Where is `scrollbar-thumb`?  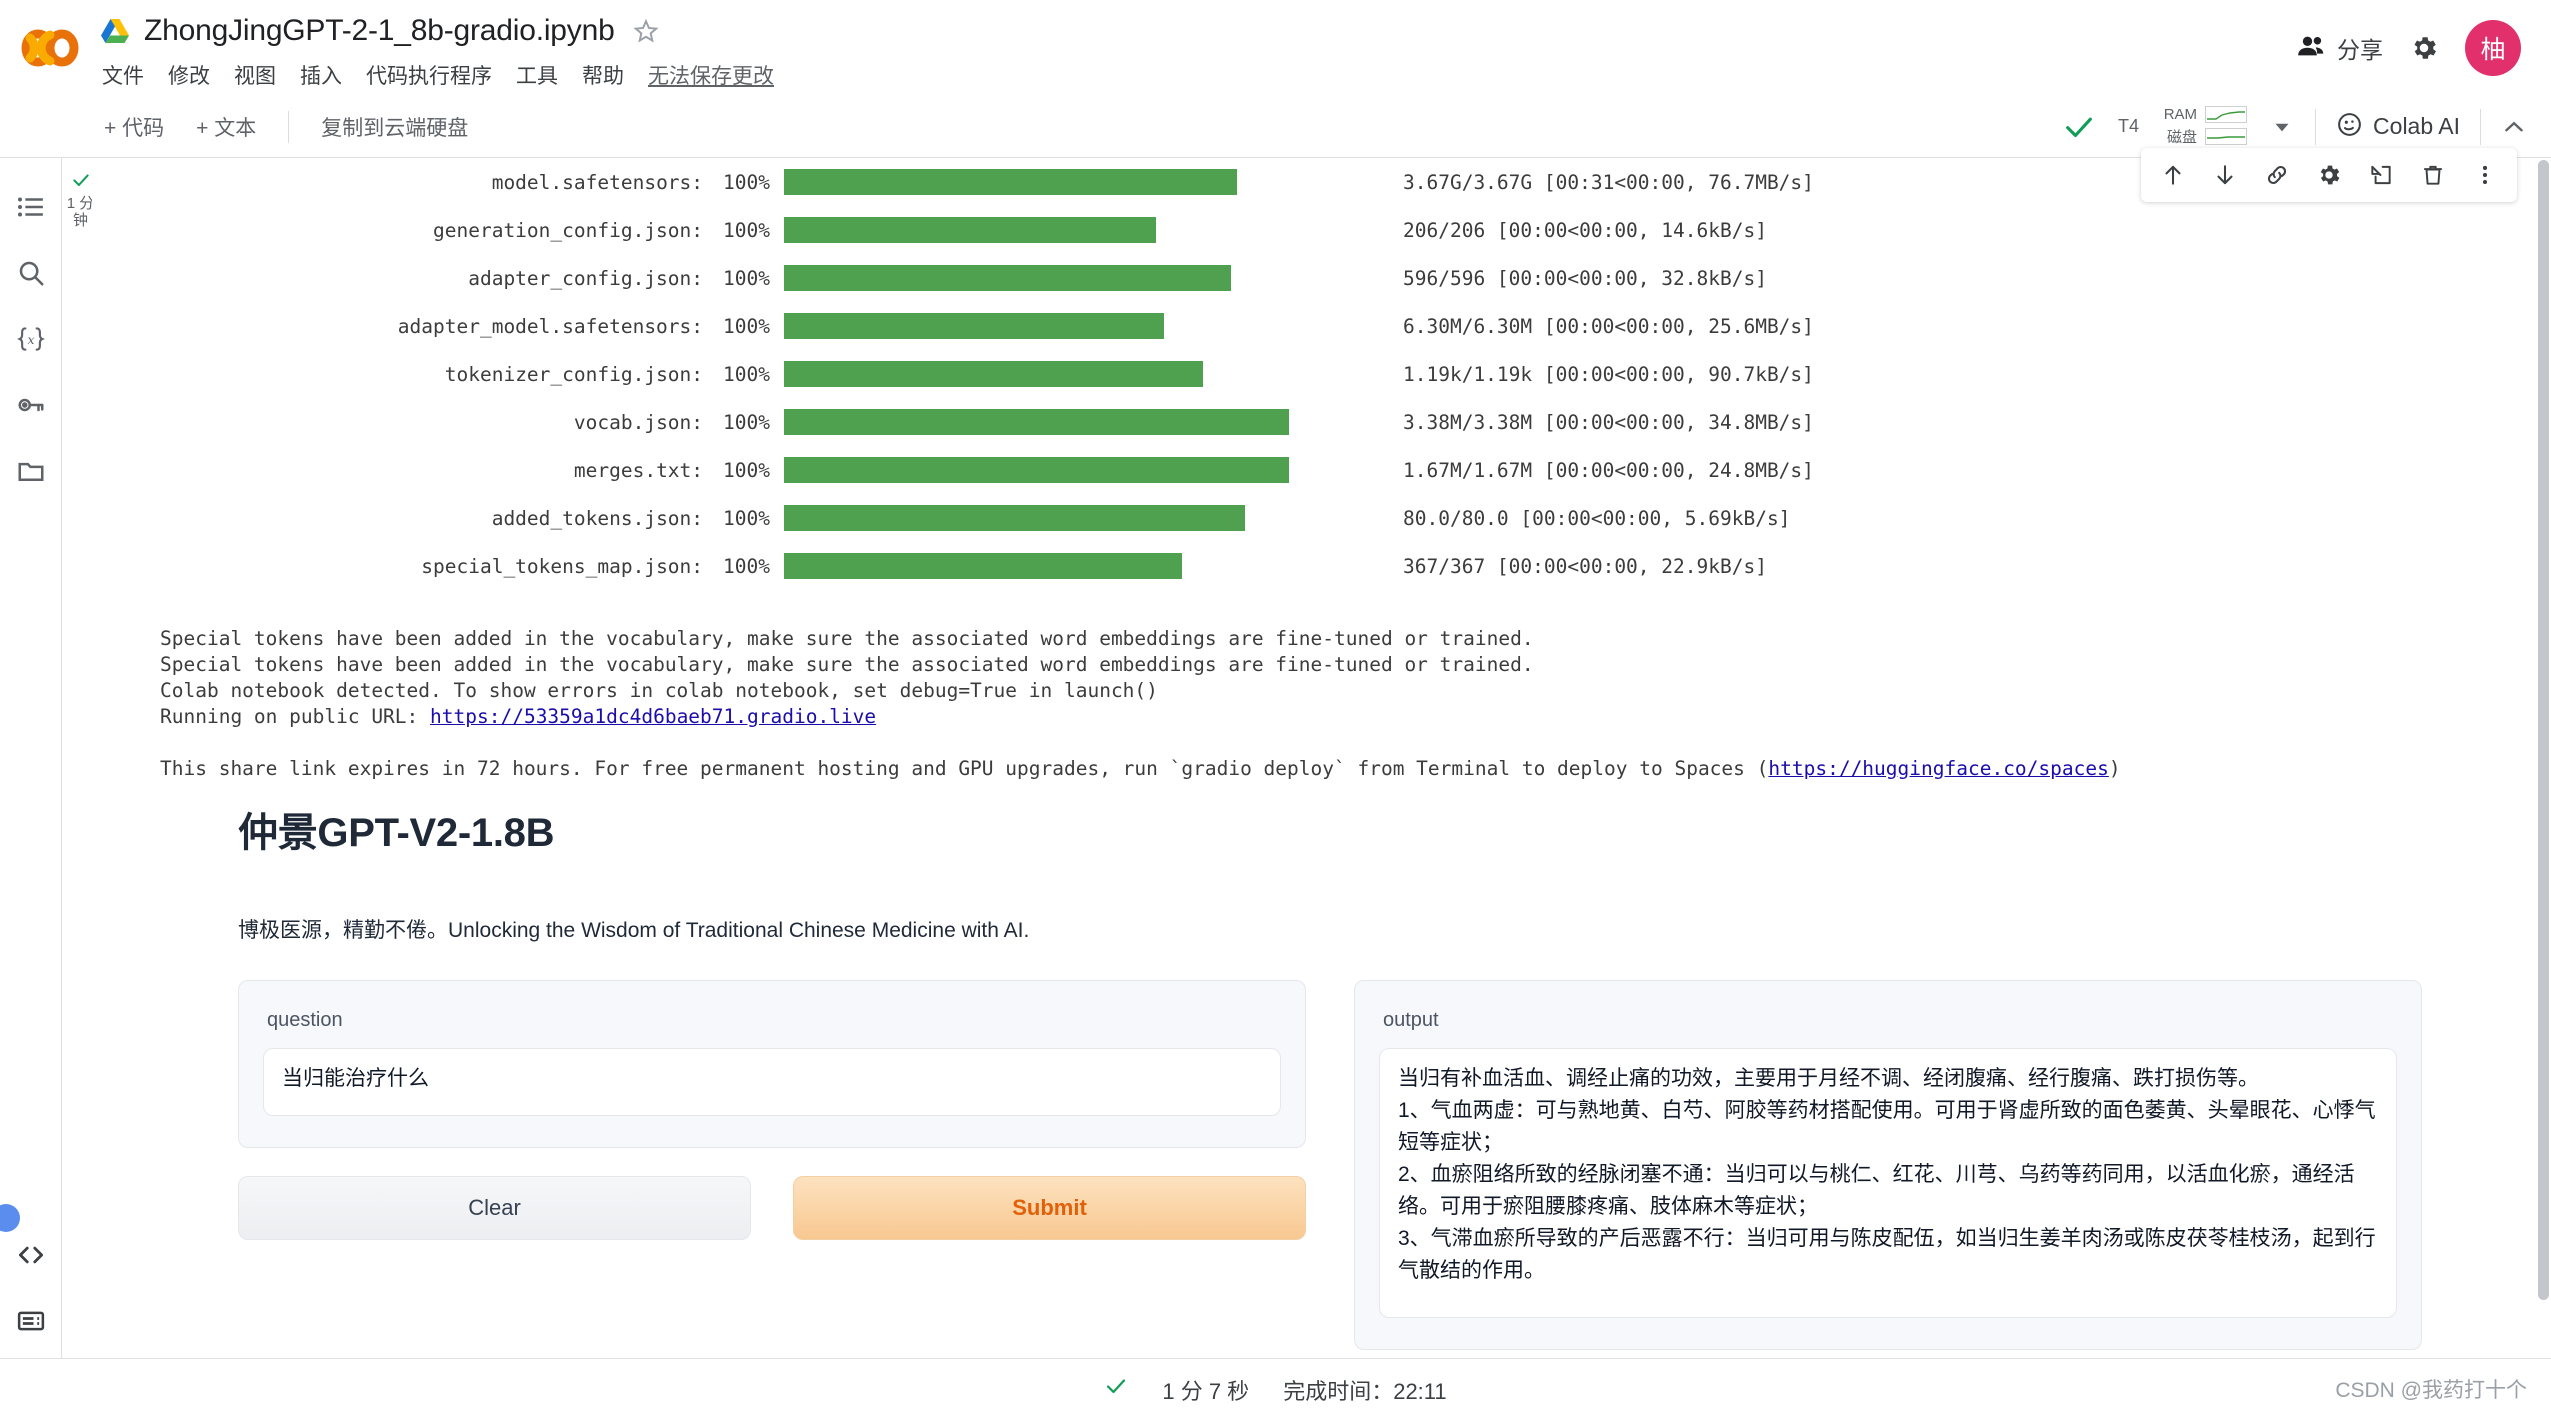 scrollbar-thumb is located at coordinates (2543, 730).